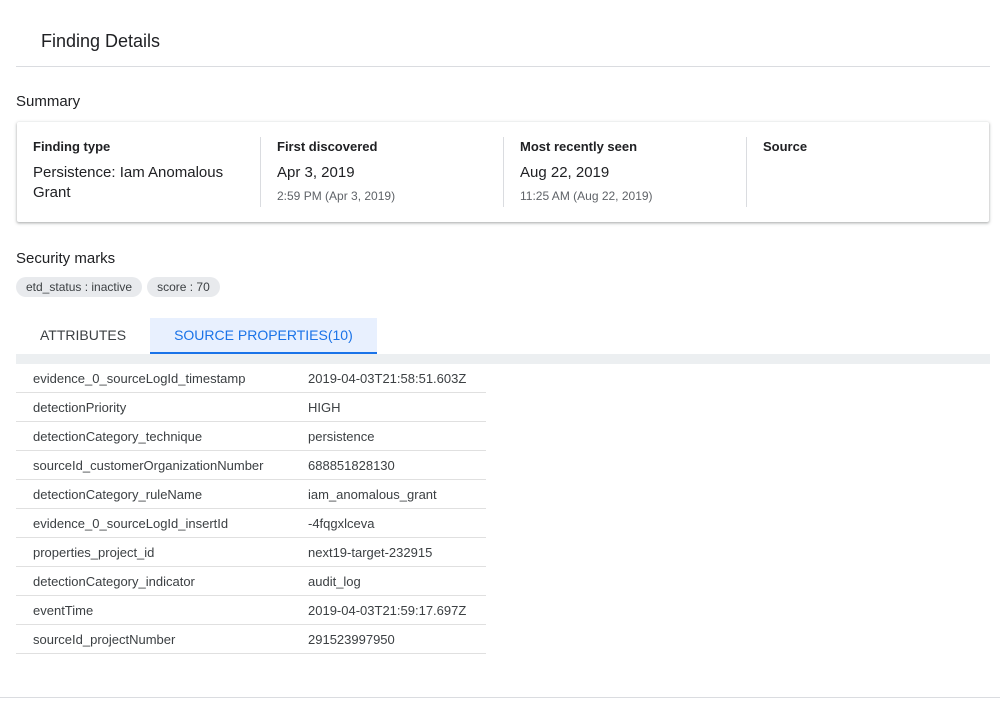  I want to click on property-value: iam_anomalous_grant, so click(372, 494).